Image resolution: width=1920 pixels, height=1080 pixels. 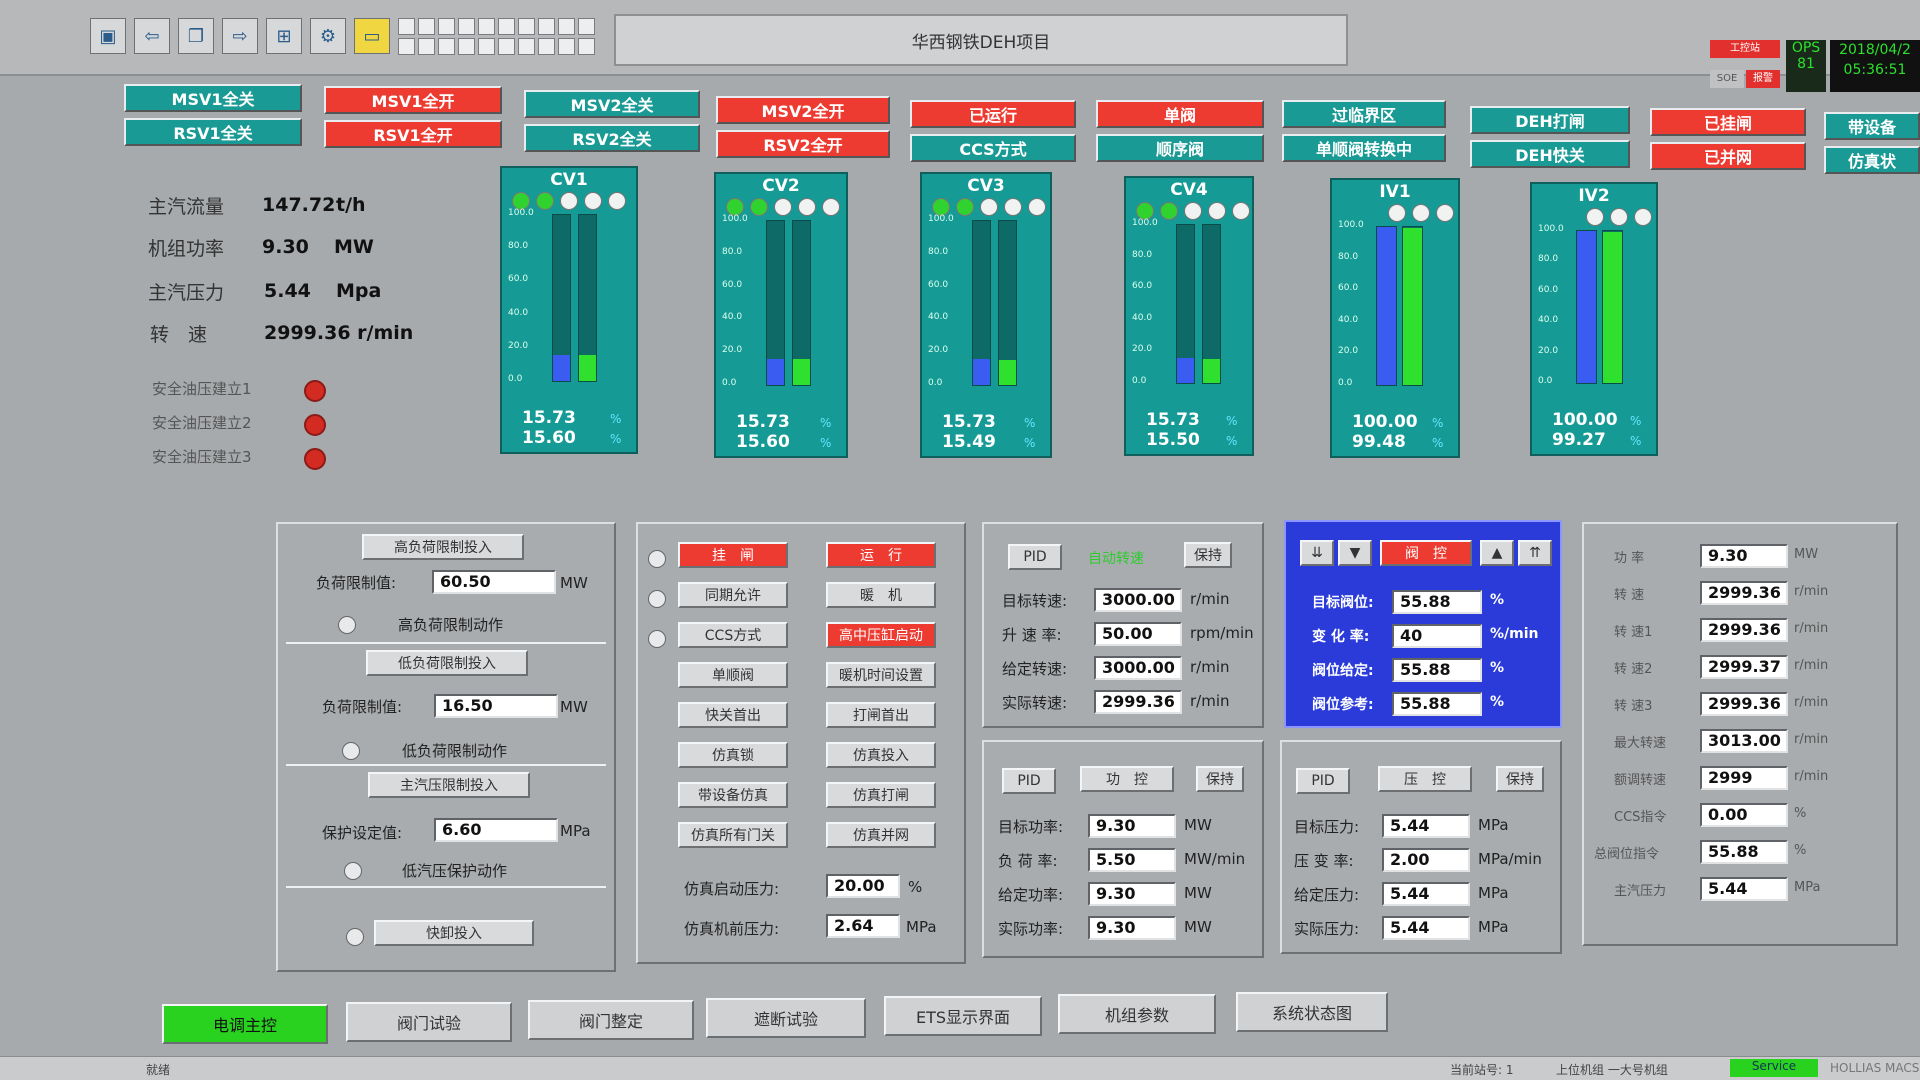 I want to click on status-button: CCS方式, so click(x=993, y=148).